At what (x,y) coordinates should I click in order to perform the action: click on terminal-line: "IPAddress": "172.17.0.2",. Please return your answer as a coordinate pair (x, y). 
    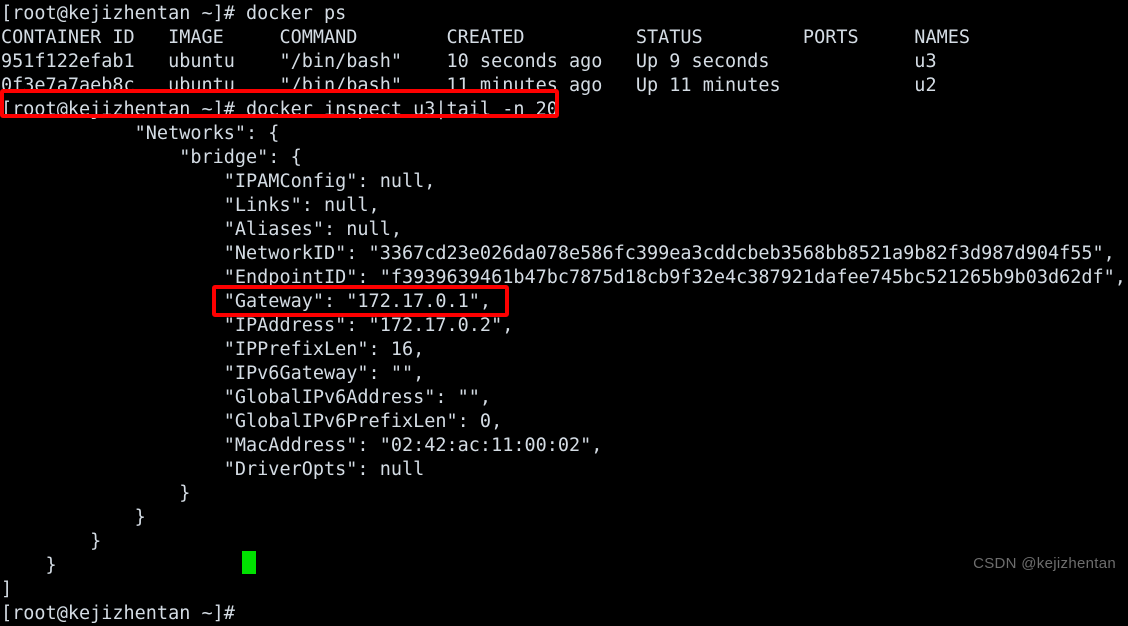
    Looking at the image, I should click on (257, 325).